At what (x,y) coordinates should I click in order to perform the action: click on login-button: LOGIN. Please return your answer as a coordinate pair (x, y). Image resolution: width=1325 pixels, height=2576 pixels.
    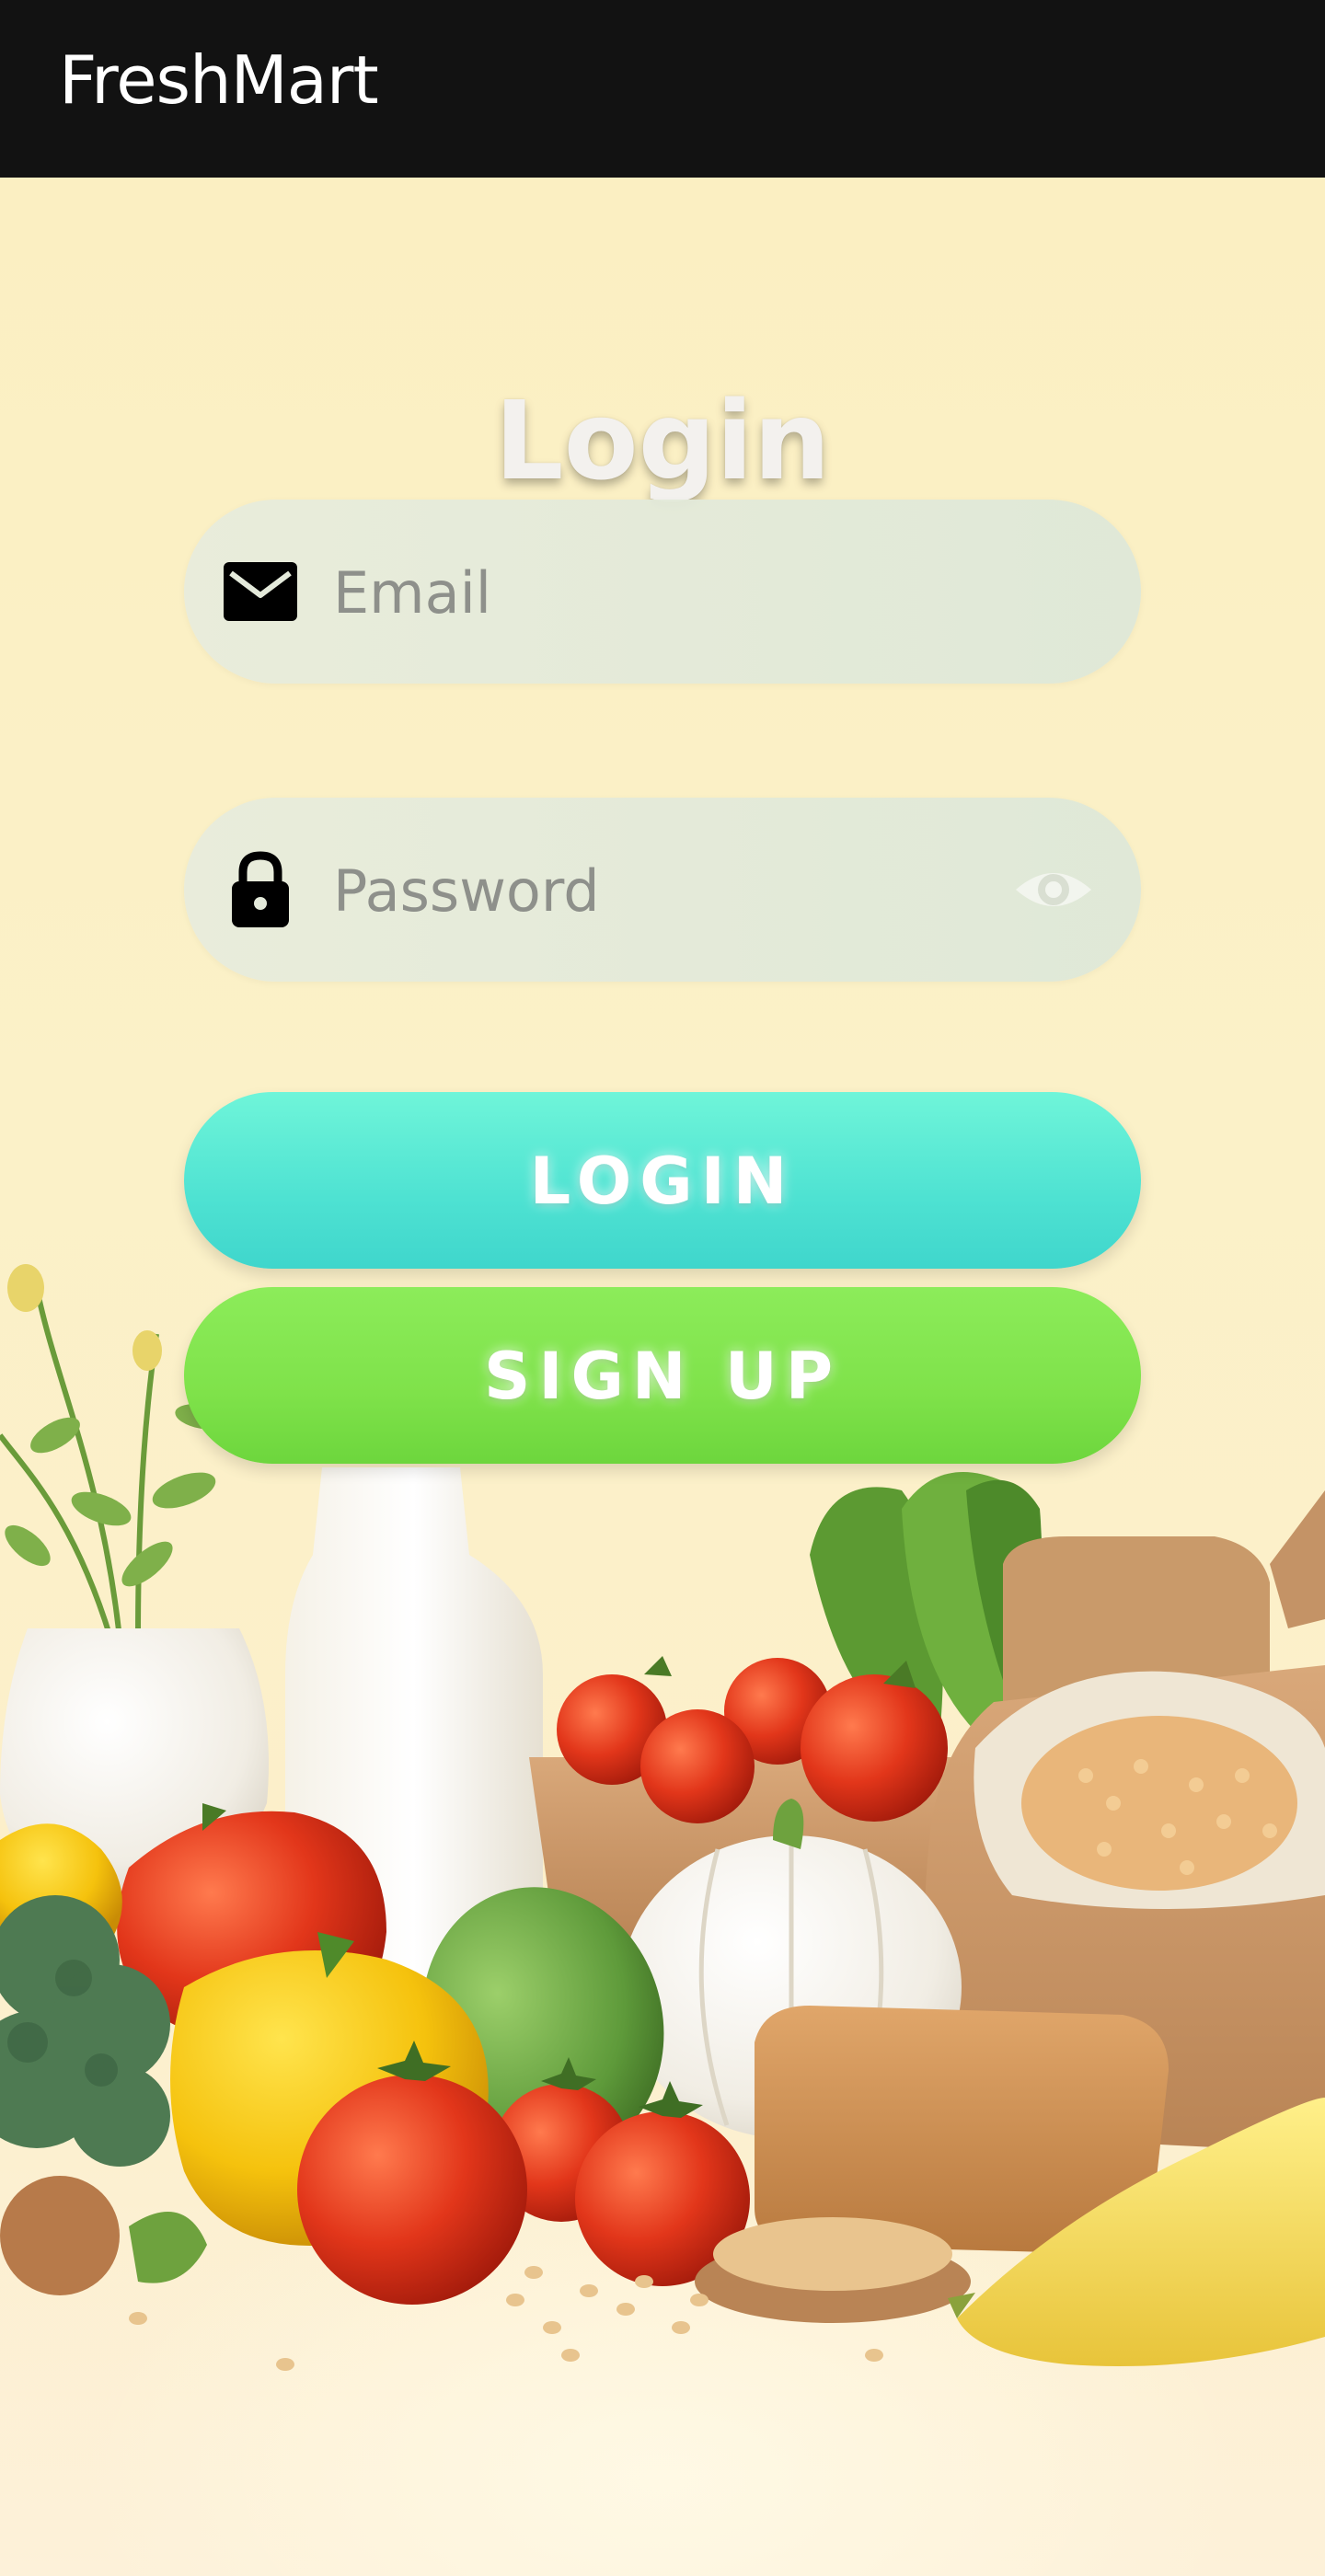
    Looking at the image, I should click on (662, 1180).